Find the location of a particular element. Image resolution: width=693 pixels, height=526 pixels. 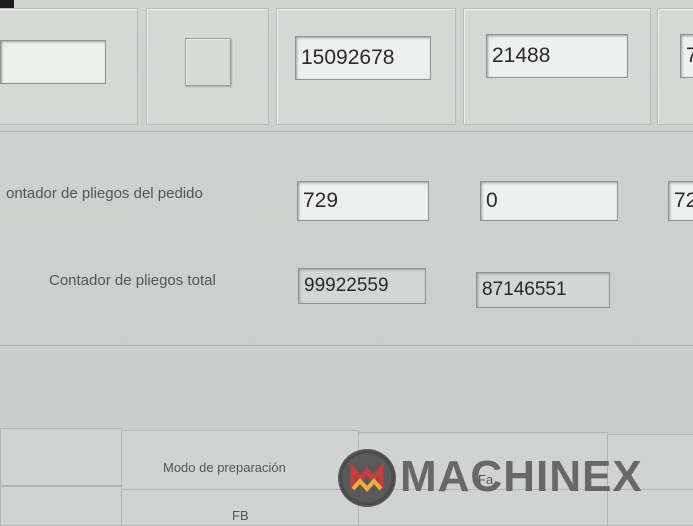

machinex-logo-shape is located at coordinates (367, 478).